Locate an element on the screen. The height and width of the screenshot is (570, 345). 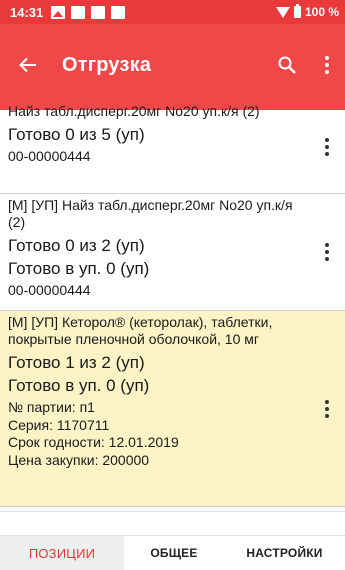
tab-general: ОБЩЕЕ is located at coordinates (174, 553).